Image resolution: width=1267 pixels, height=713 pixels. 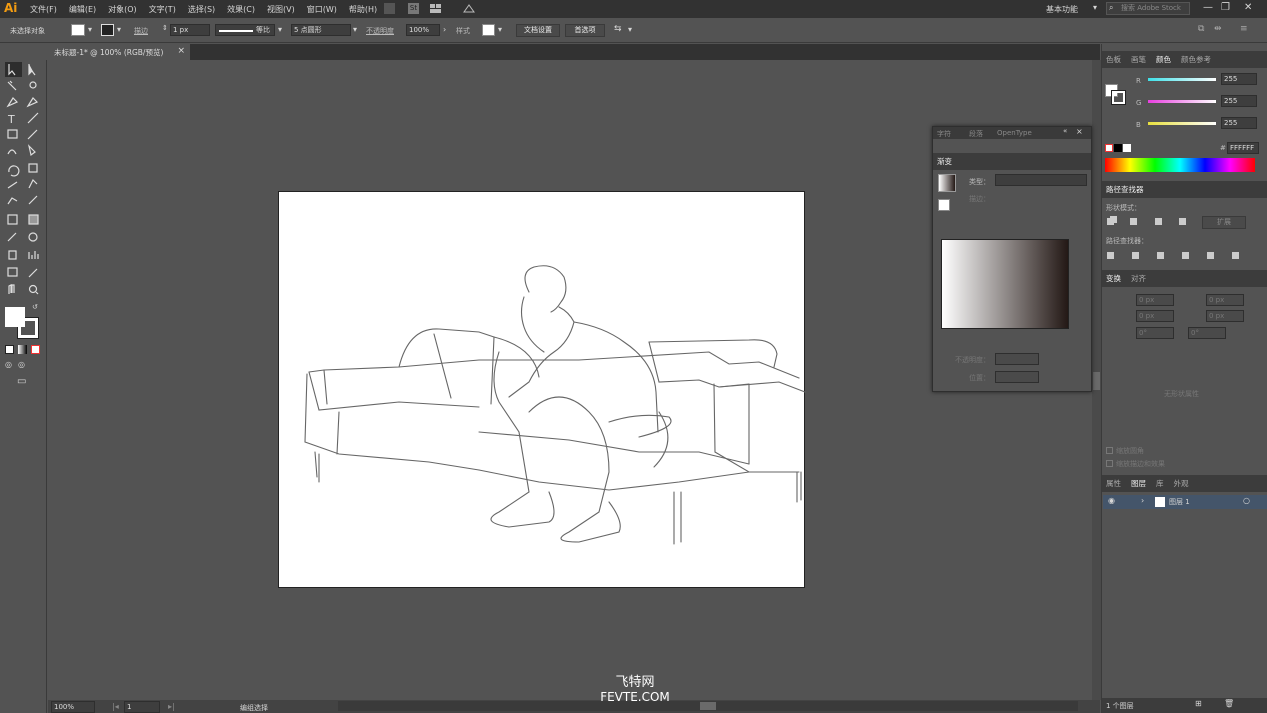 I want to click on transform-angle-field: 0°, so click(x=1155, y=333).